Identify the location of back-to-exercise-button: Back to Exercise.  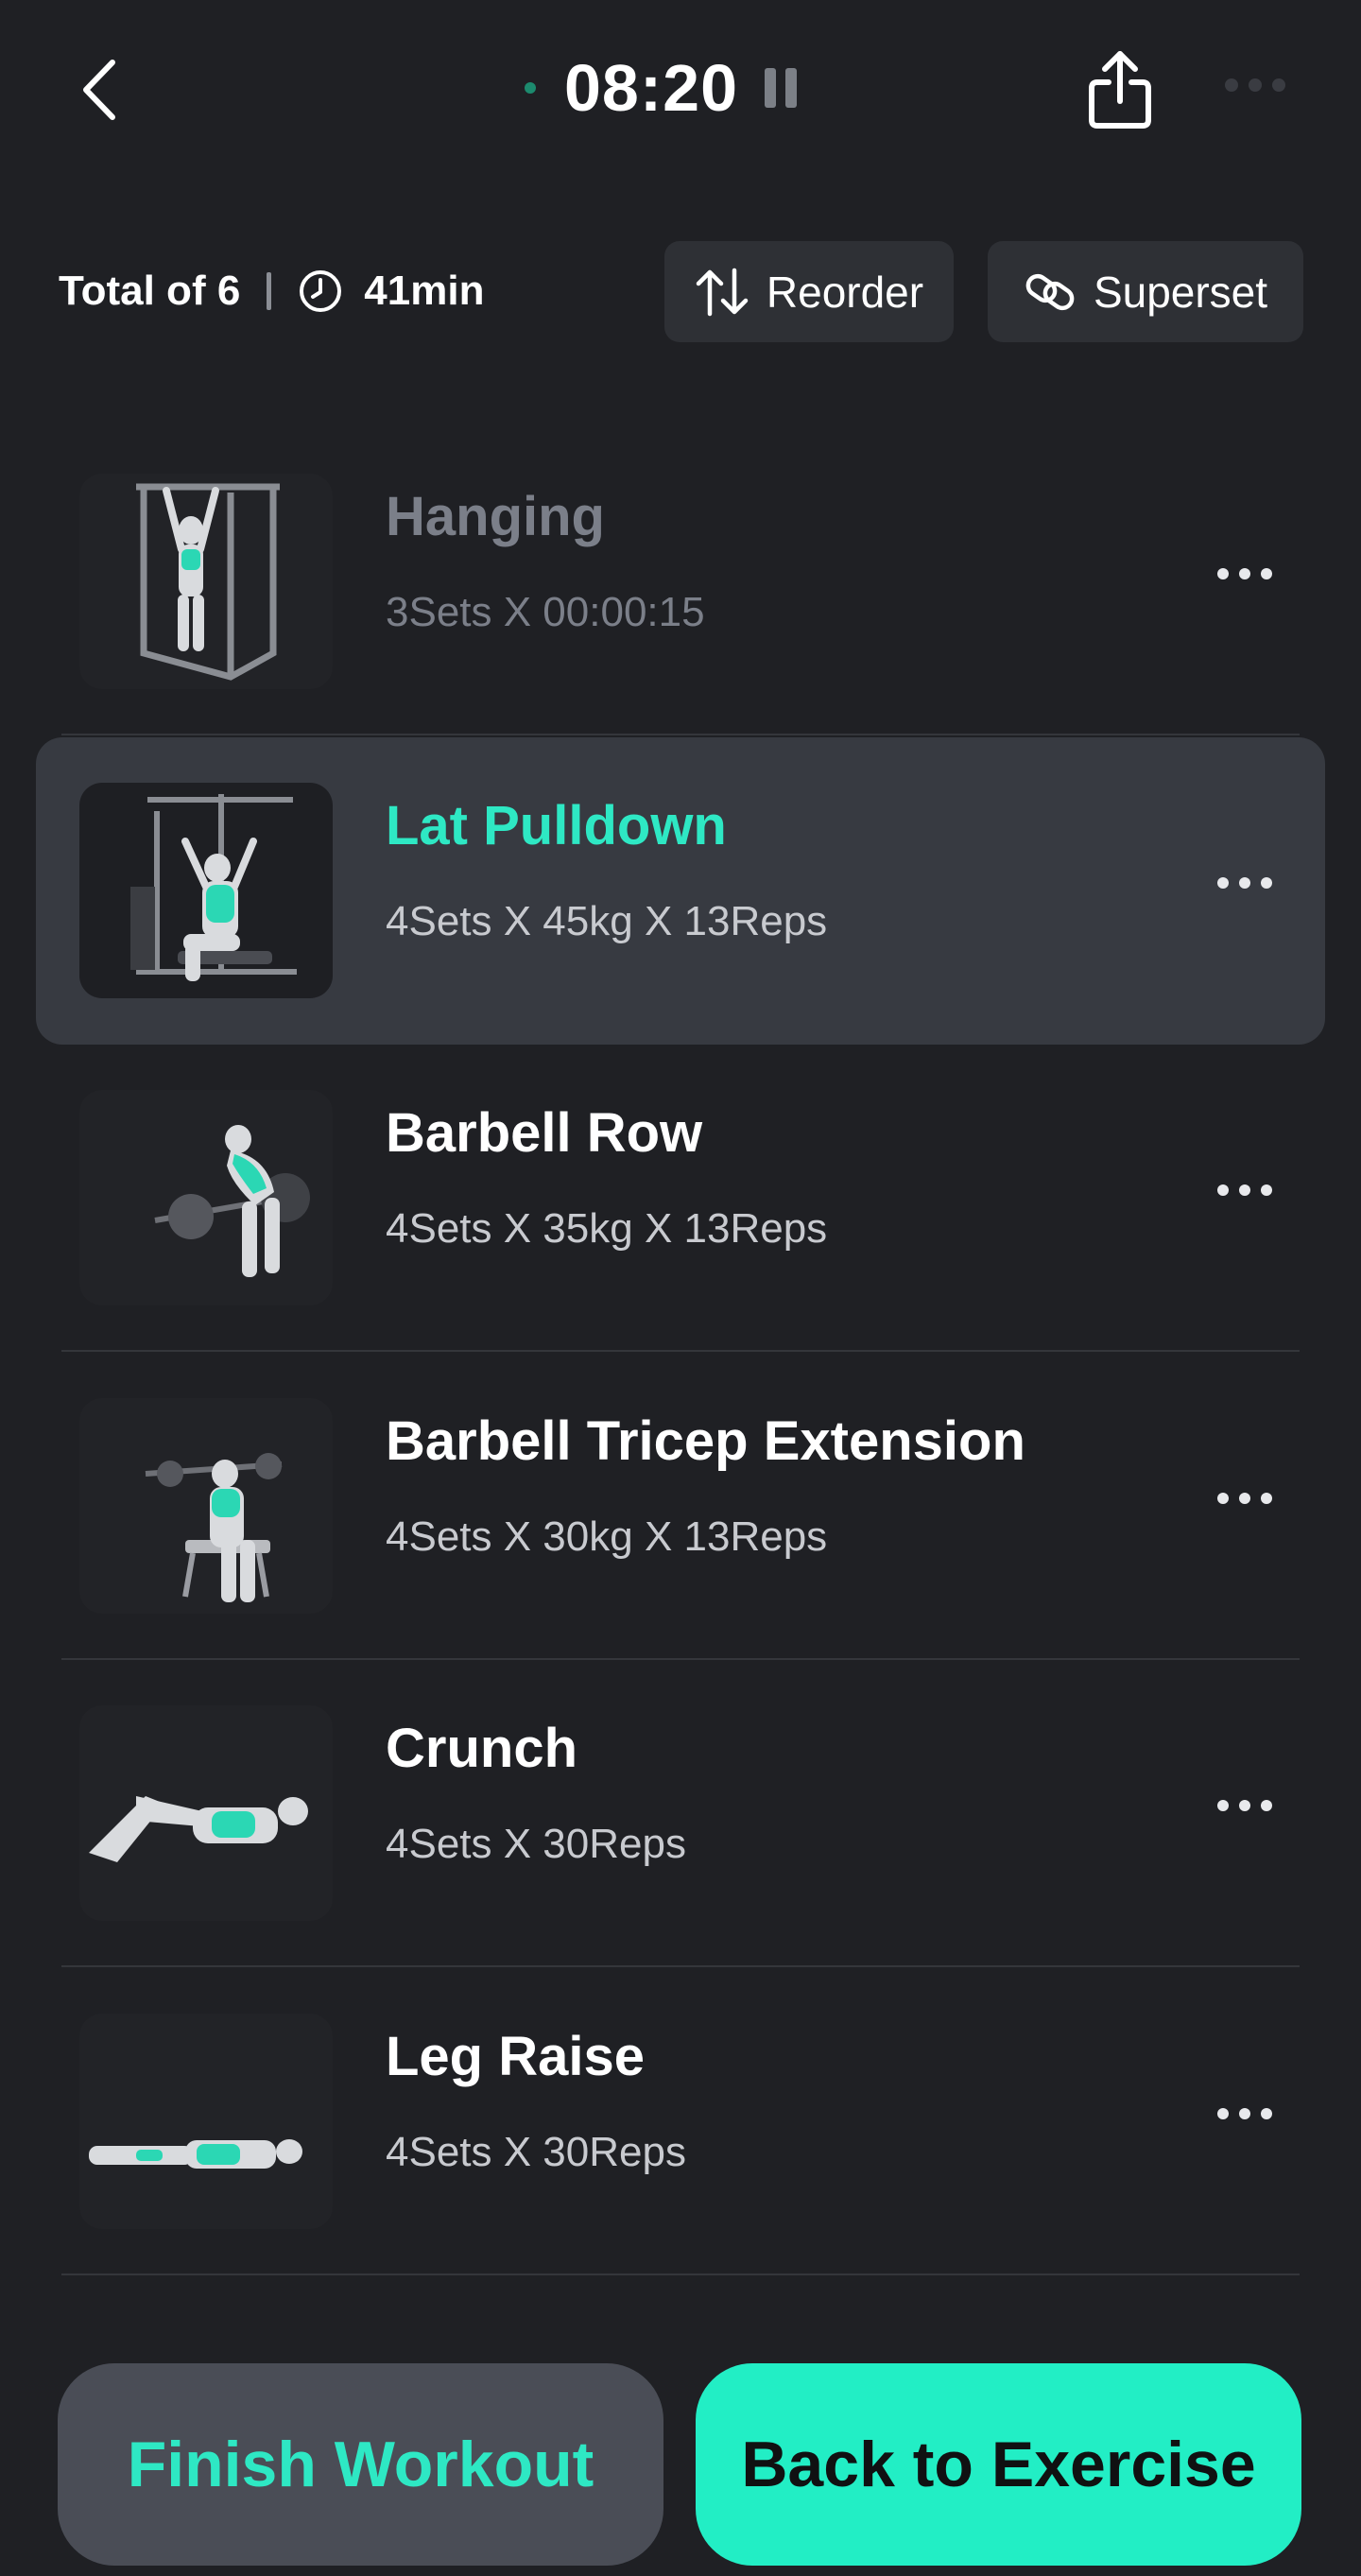
(998, 2464).